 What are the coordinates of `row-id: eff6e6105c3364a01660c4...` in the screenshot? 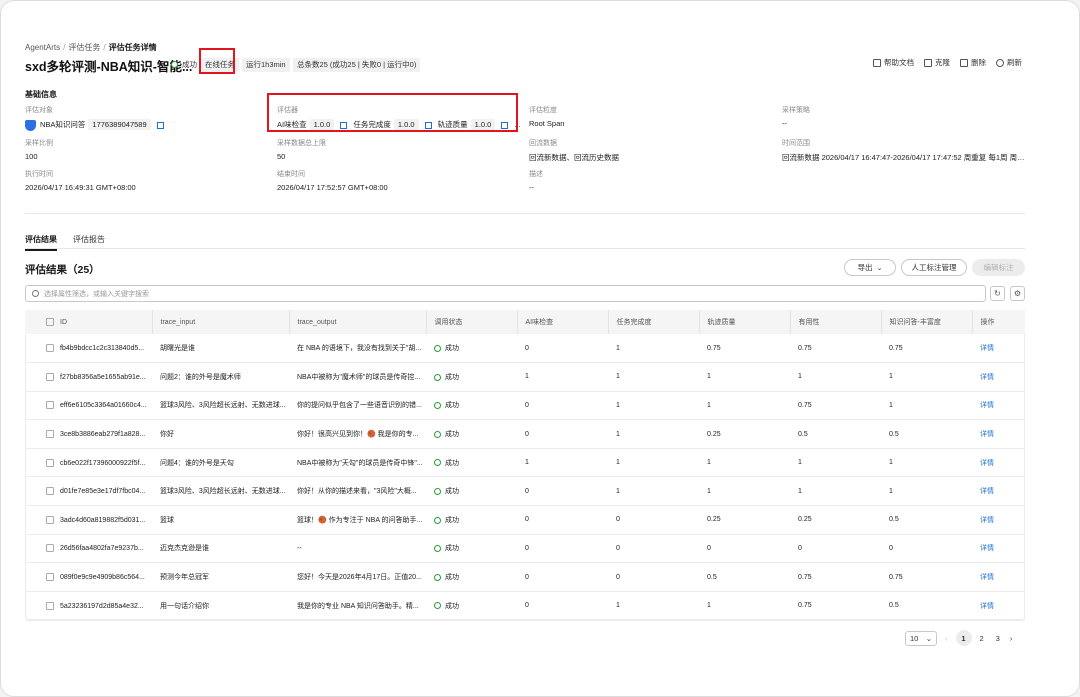 It's located at (103, 406).